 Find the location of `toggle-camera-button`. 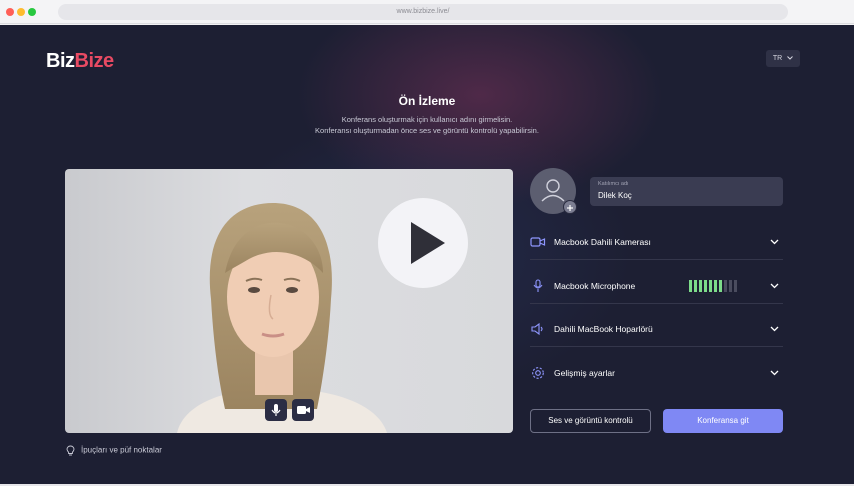

toggle-camera-button is located at coordinates (303, 410).